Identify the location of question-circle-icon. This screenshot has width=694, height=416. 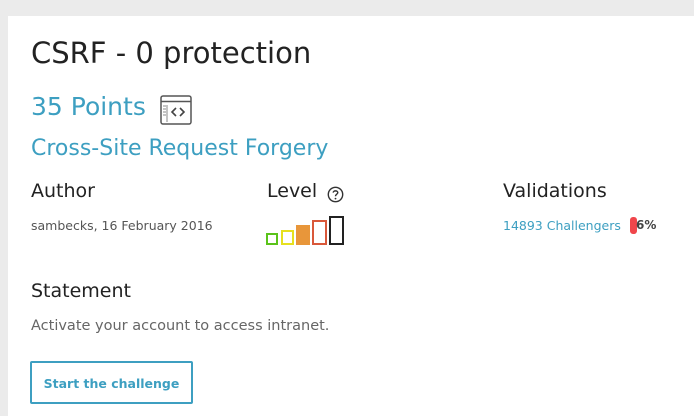
(335, 194).